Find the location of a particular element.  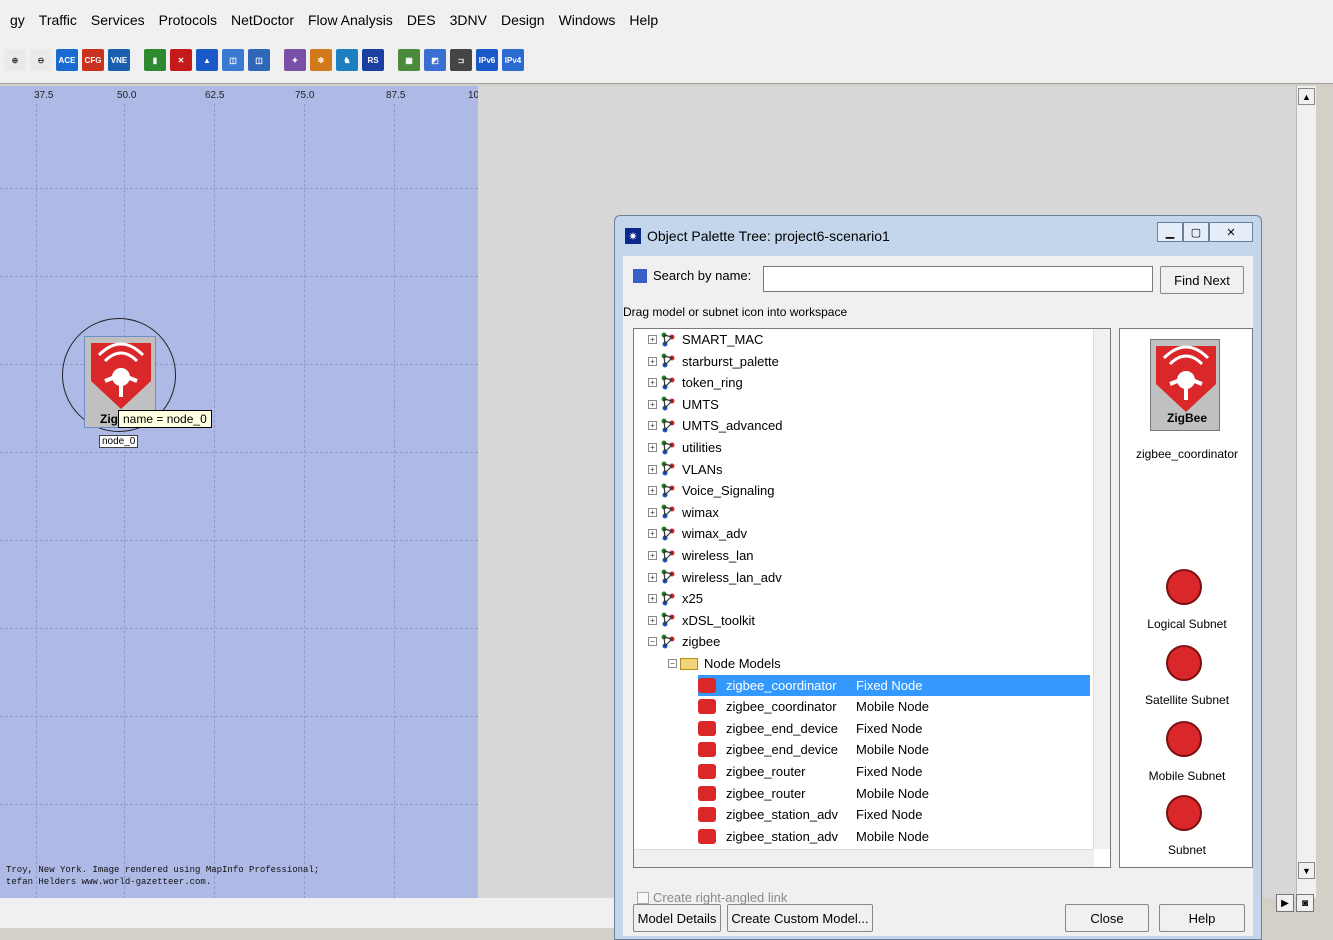

find-next-button: Find Next is located at coordinates (1202, 280).